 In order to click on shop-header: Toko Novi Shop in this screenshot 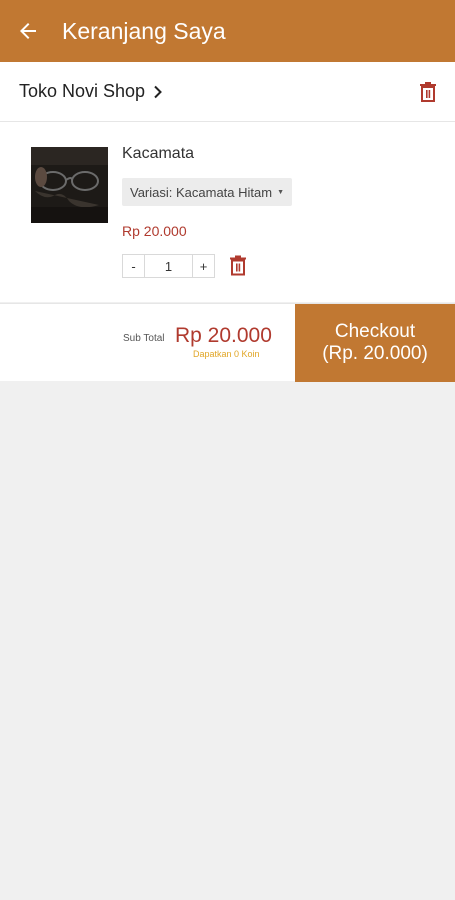, I will do `click(227, 92)`.